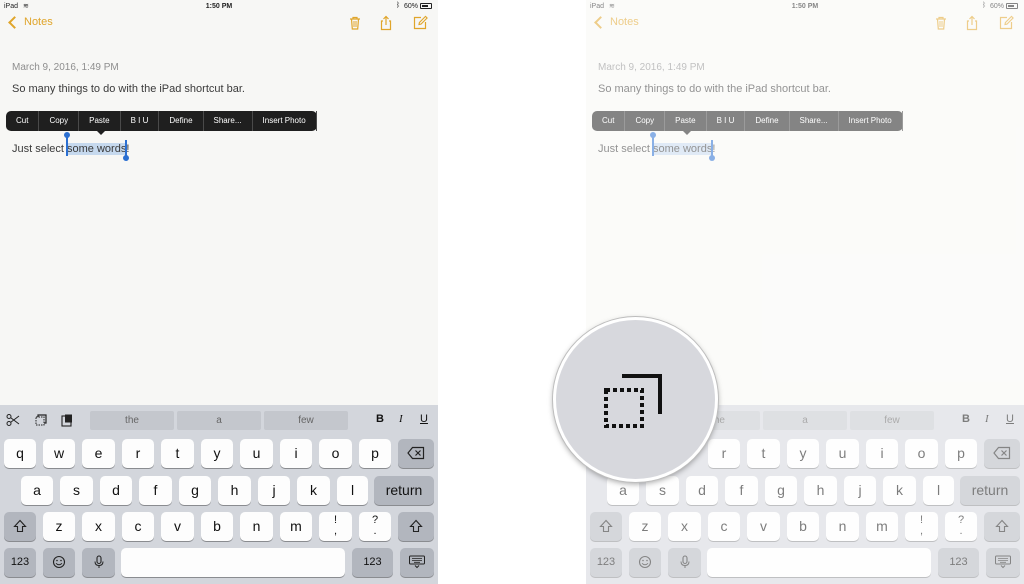  I want to click on key-t: t, so click(177, 453).